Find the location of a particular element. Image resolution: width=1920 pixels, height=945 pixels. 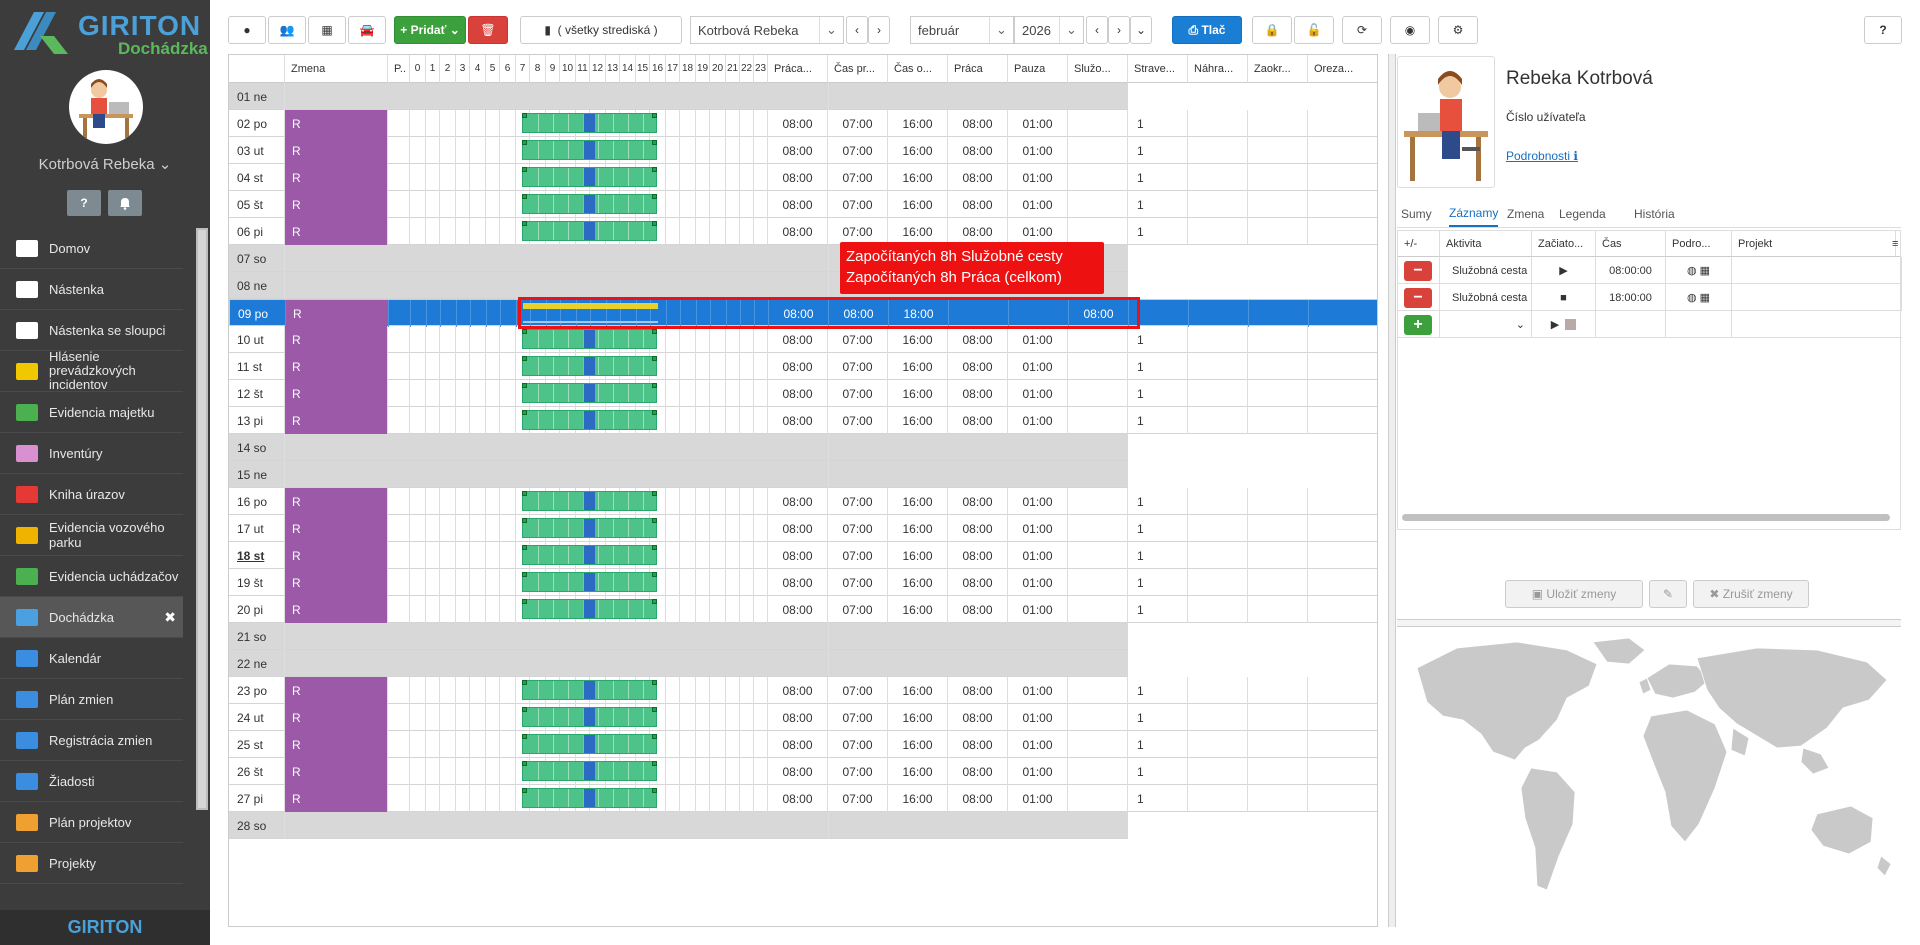

sidebar-item-4: Evidencia majetku is located at coordinates (91, 412).